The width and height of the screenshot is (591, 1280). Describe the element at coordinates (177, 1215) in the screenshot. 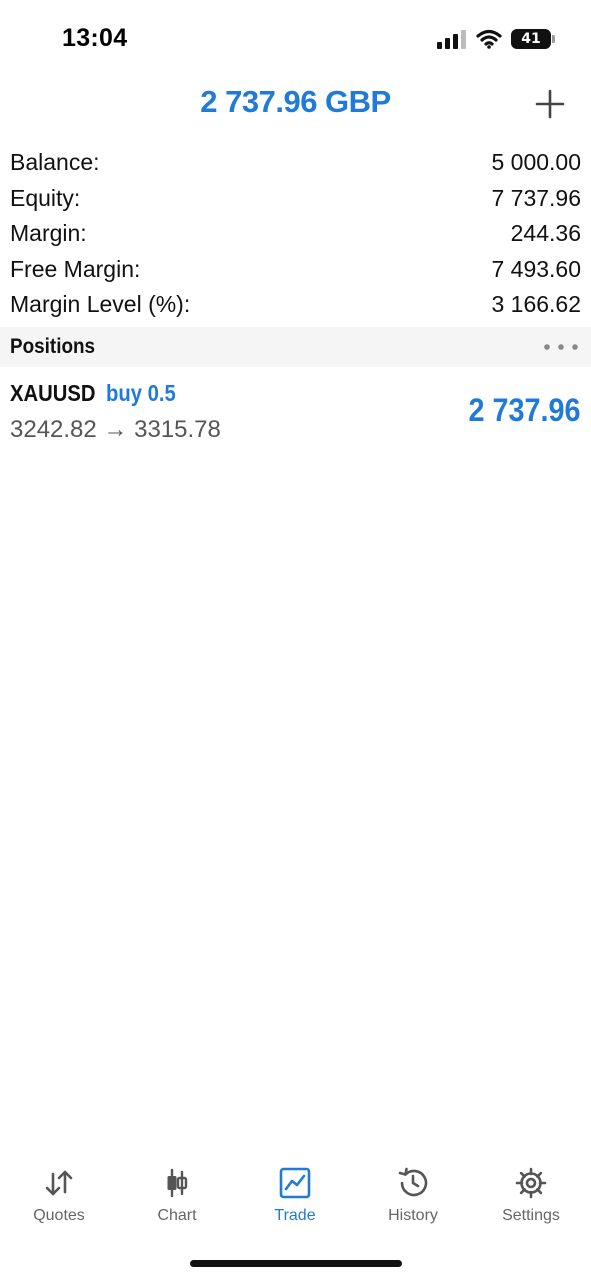

I see `tab-chart-label: Chart` at that location.